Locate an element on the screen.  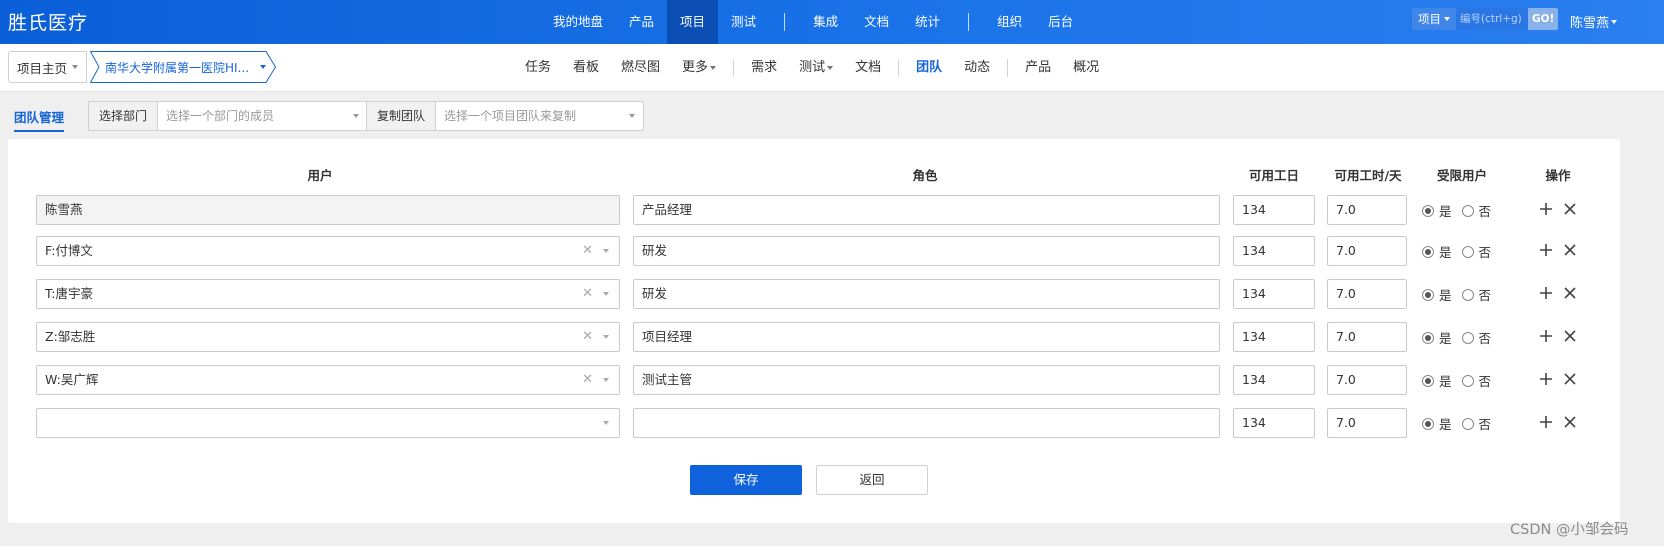
nav-divider is located at coordinates (969, 22).